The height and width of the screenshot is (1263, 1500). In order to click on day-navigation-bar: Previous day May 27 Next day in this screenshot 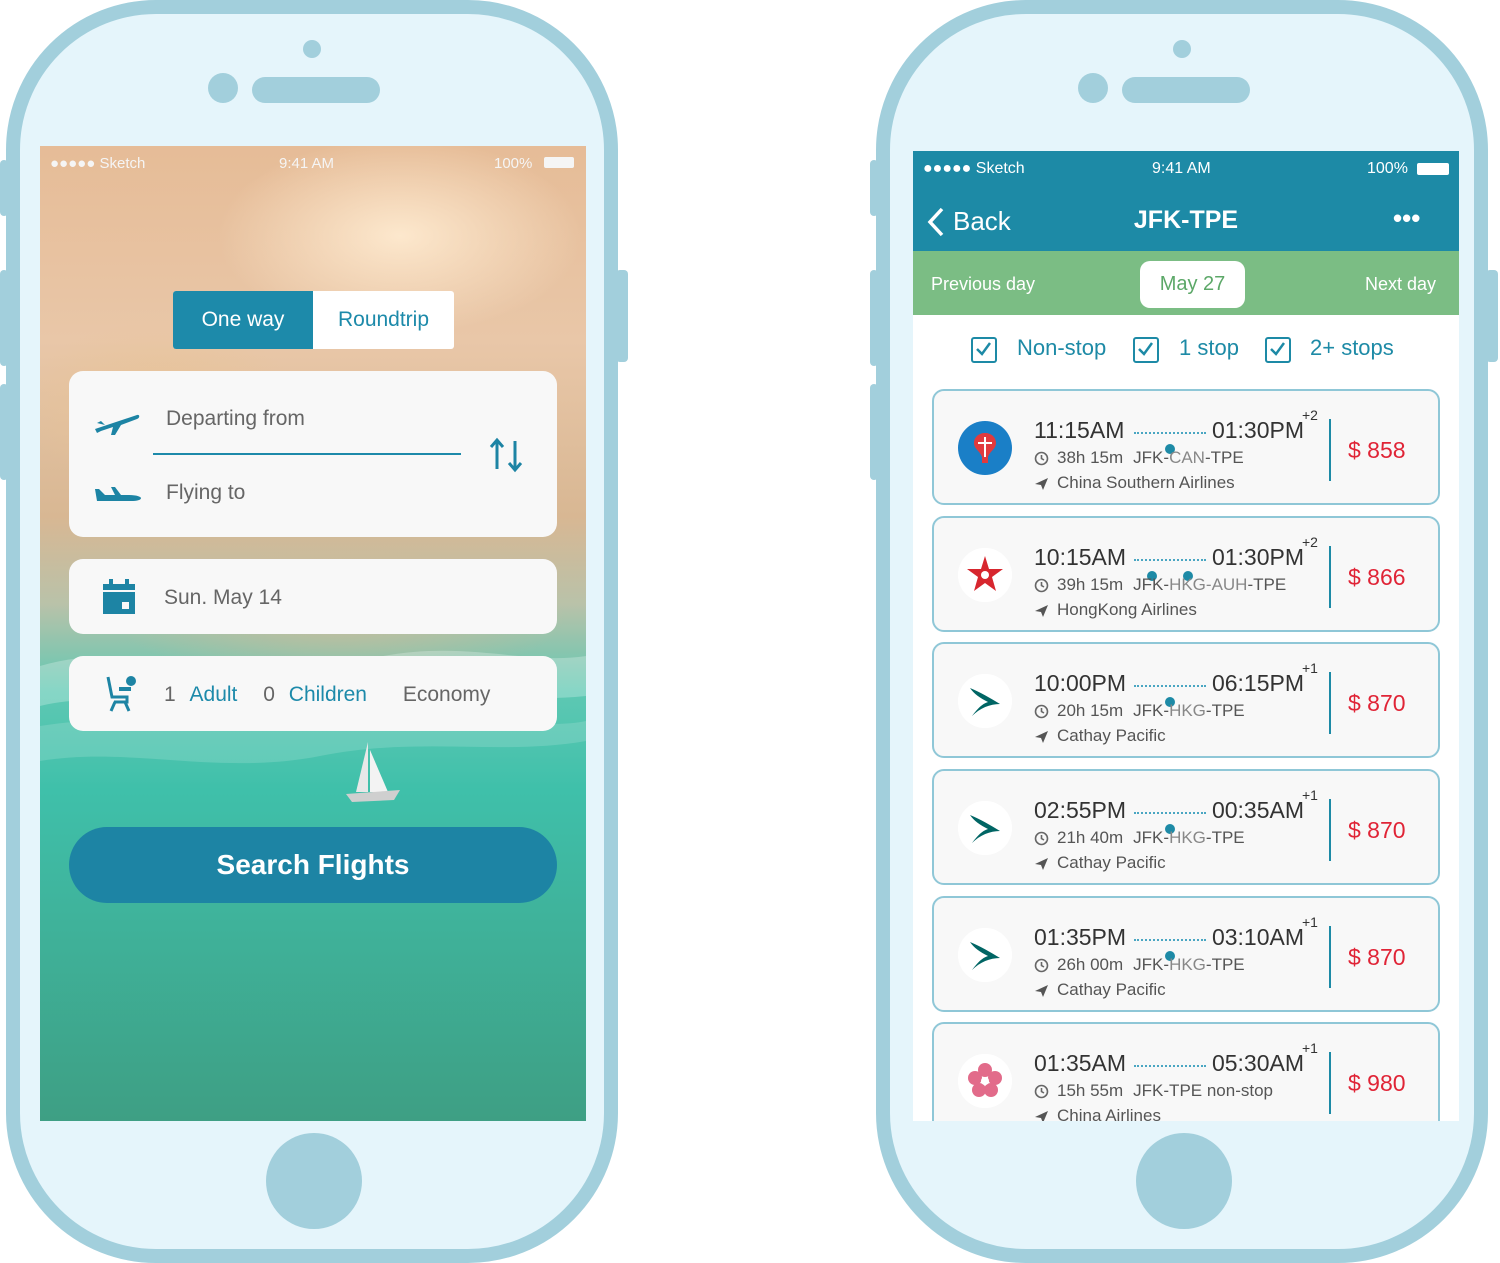, I will do `click(1186, 283)`.